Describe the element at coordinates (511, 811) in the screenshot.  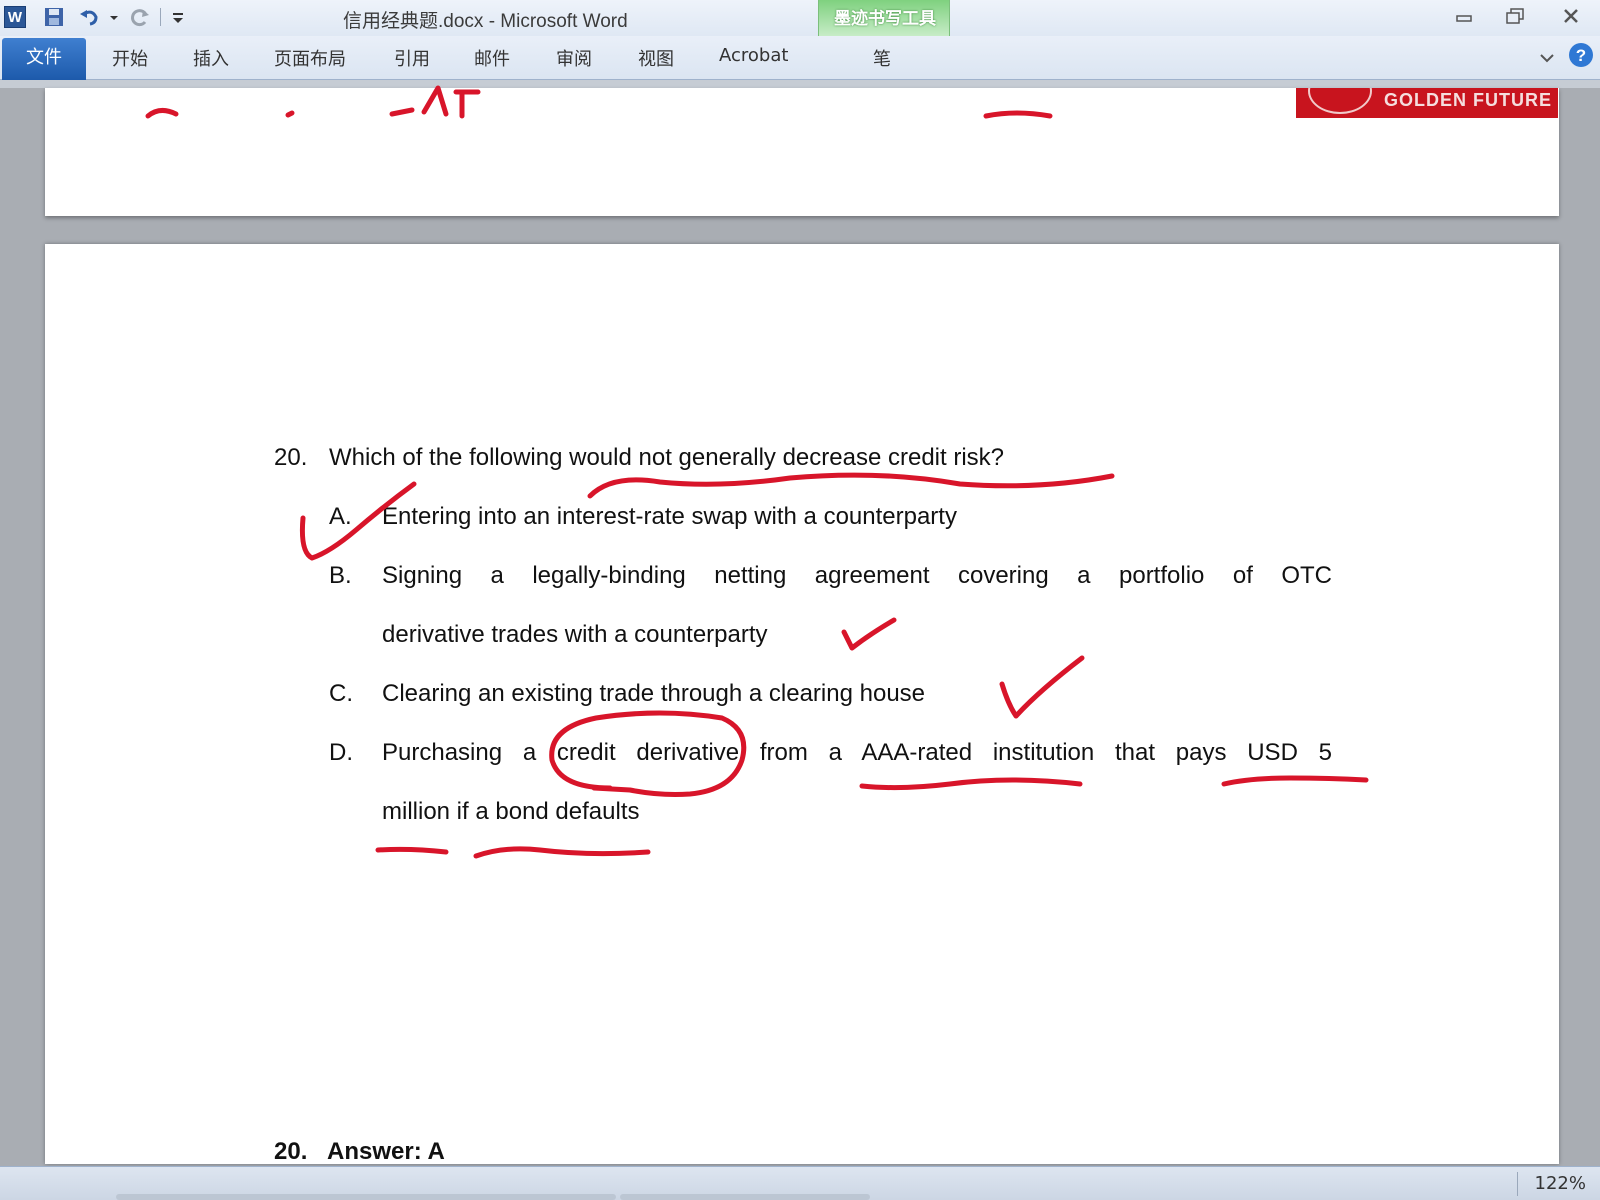
I see `option-d-text-line2: million if a bond defaults` at that location.